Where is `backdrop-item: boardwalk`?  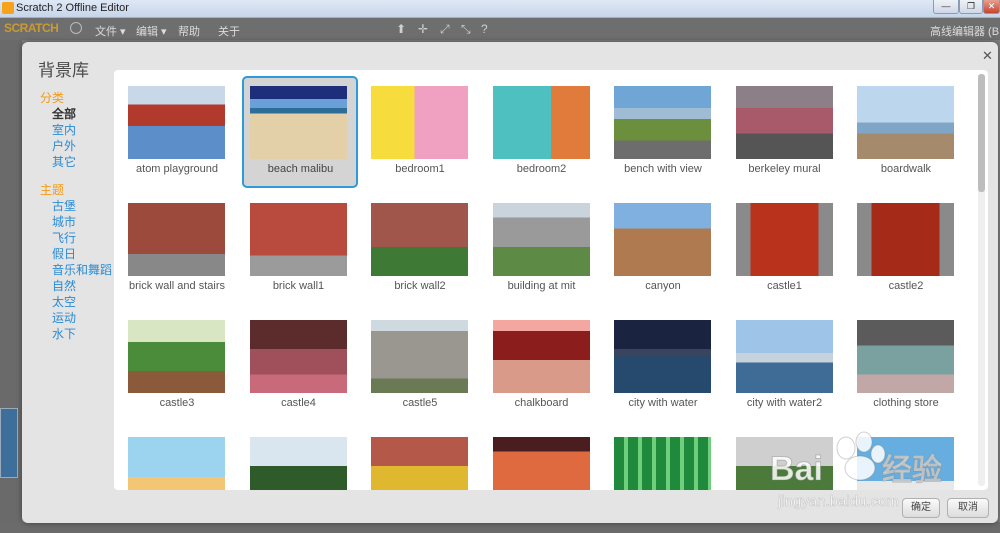
backdrop-item: boardwalk is located at coordinates (907, 132).